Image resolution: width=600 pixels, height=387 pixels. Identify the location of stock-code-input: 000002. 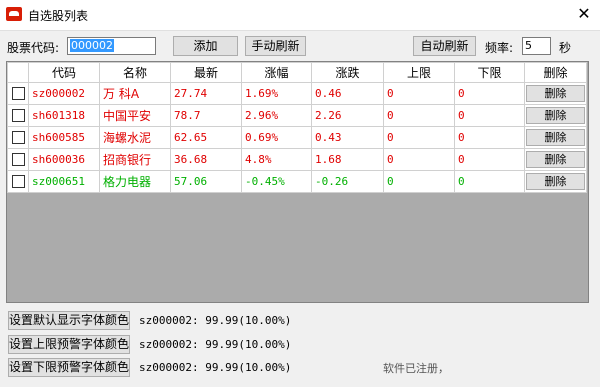
(111, 46).